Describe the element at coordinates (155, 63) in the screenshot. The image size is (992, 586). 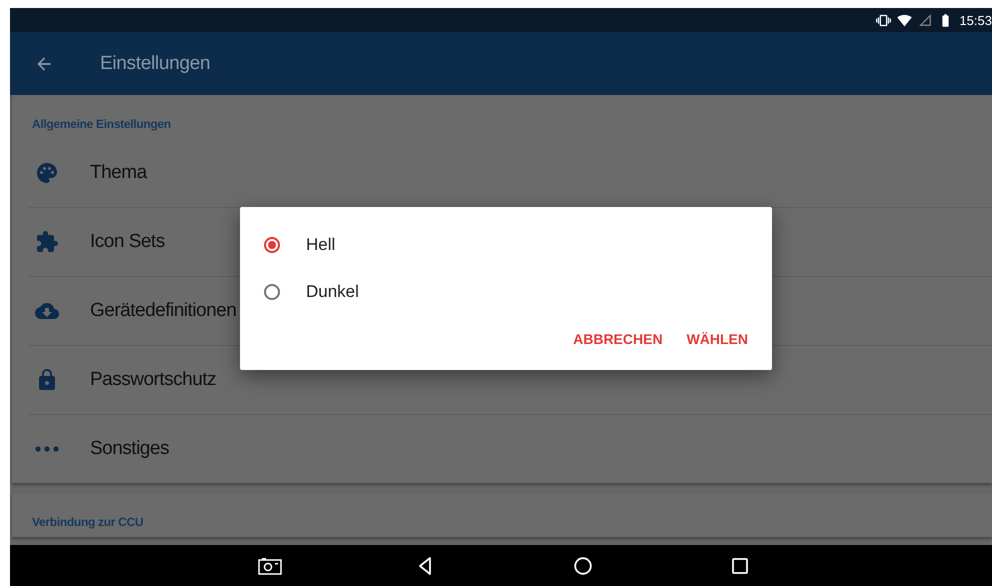
I see `app-bar-title: Einstellungen` at that location.